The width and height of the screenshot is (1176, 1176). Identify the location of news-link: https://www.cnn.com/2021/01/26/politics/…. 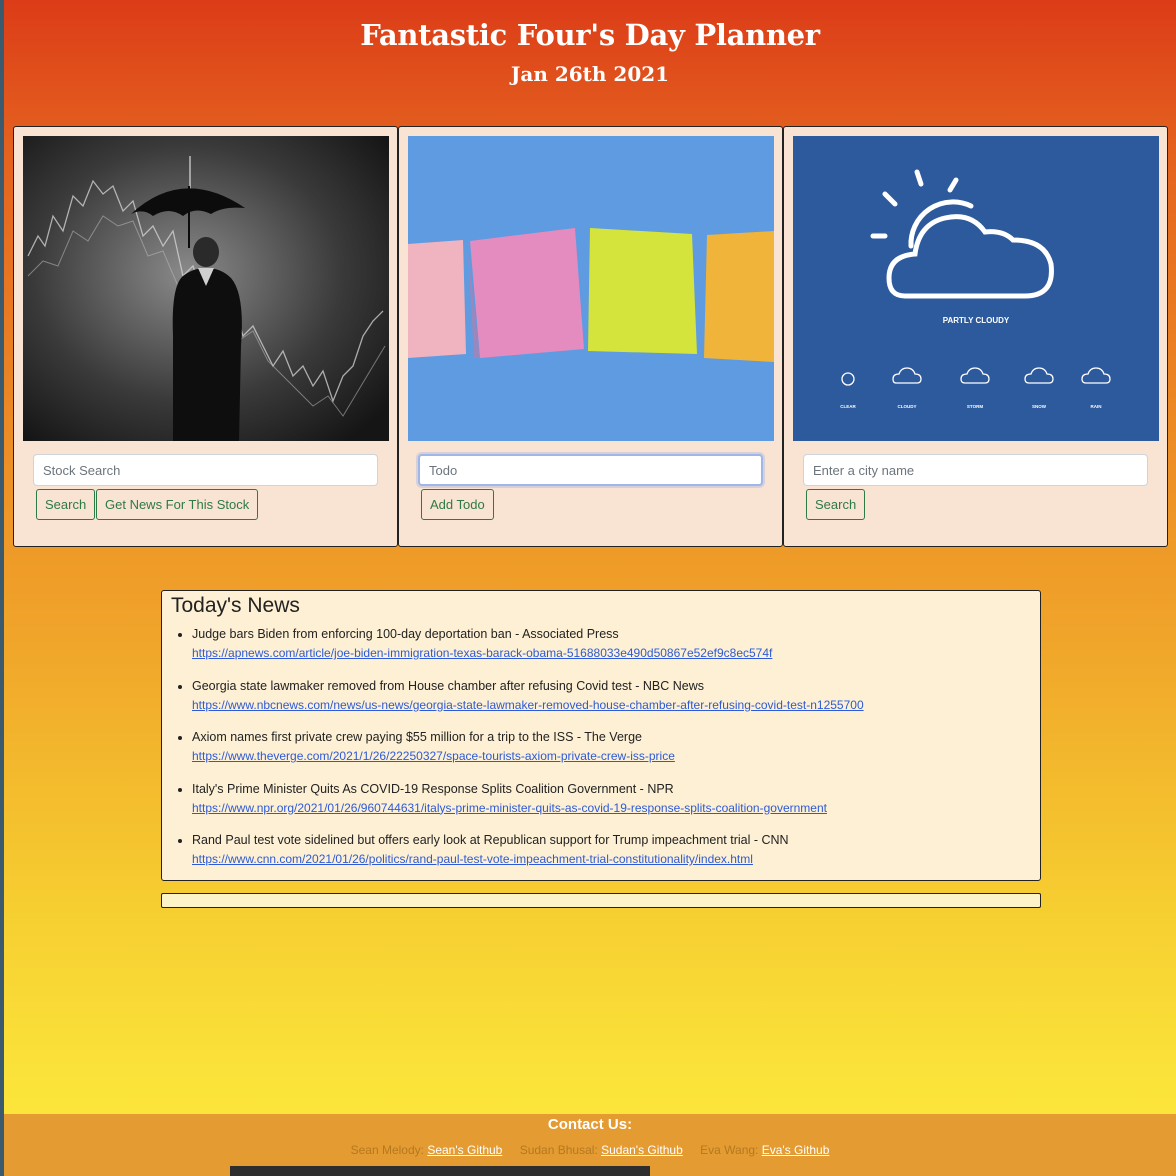
(611, 859).